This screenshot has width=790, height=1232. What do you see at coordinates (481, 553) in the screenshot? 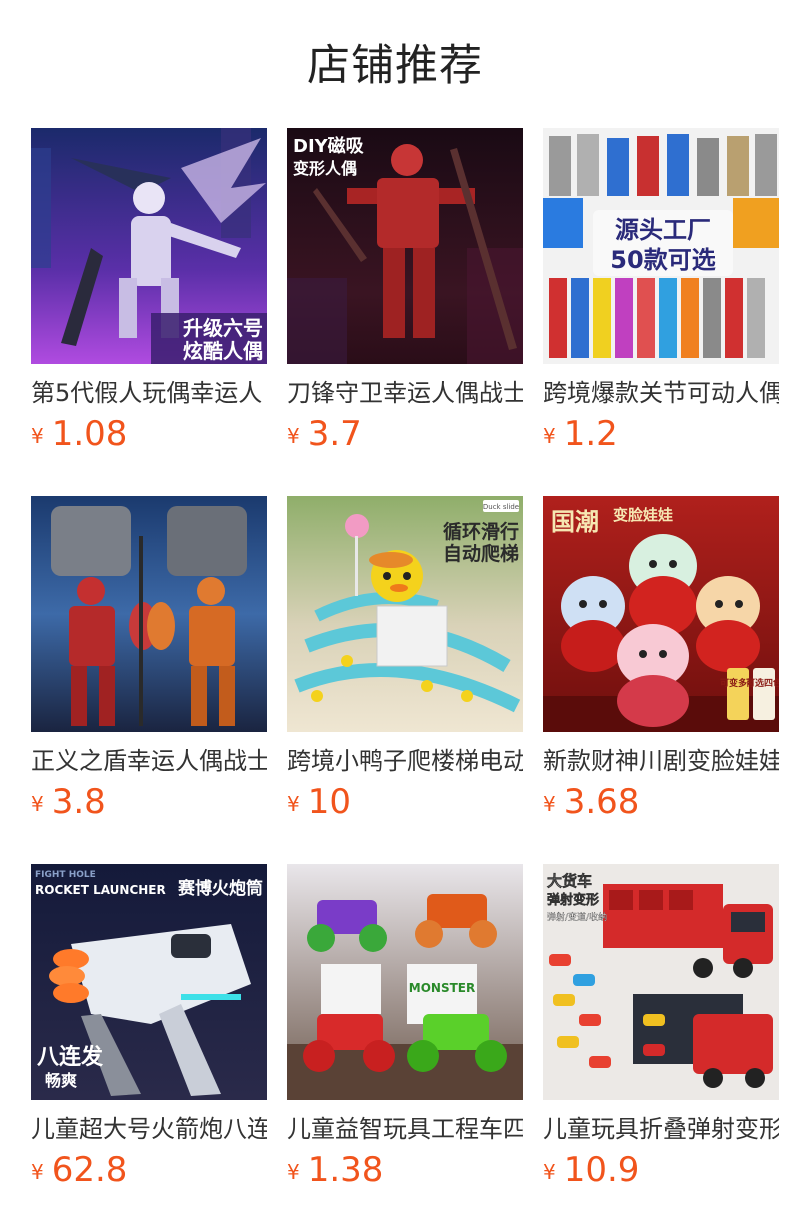
I see `image-caption: 自动爬梯` at bounding box center [481, 553].